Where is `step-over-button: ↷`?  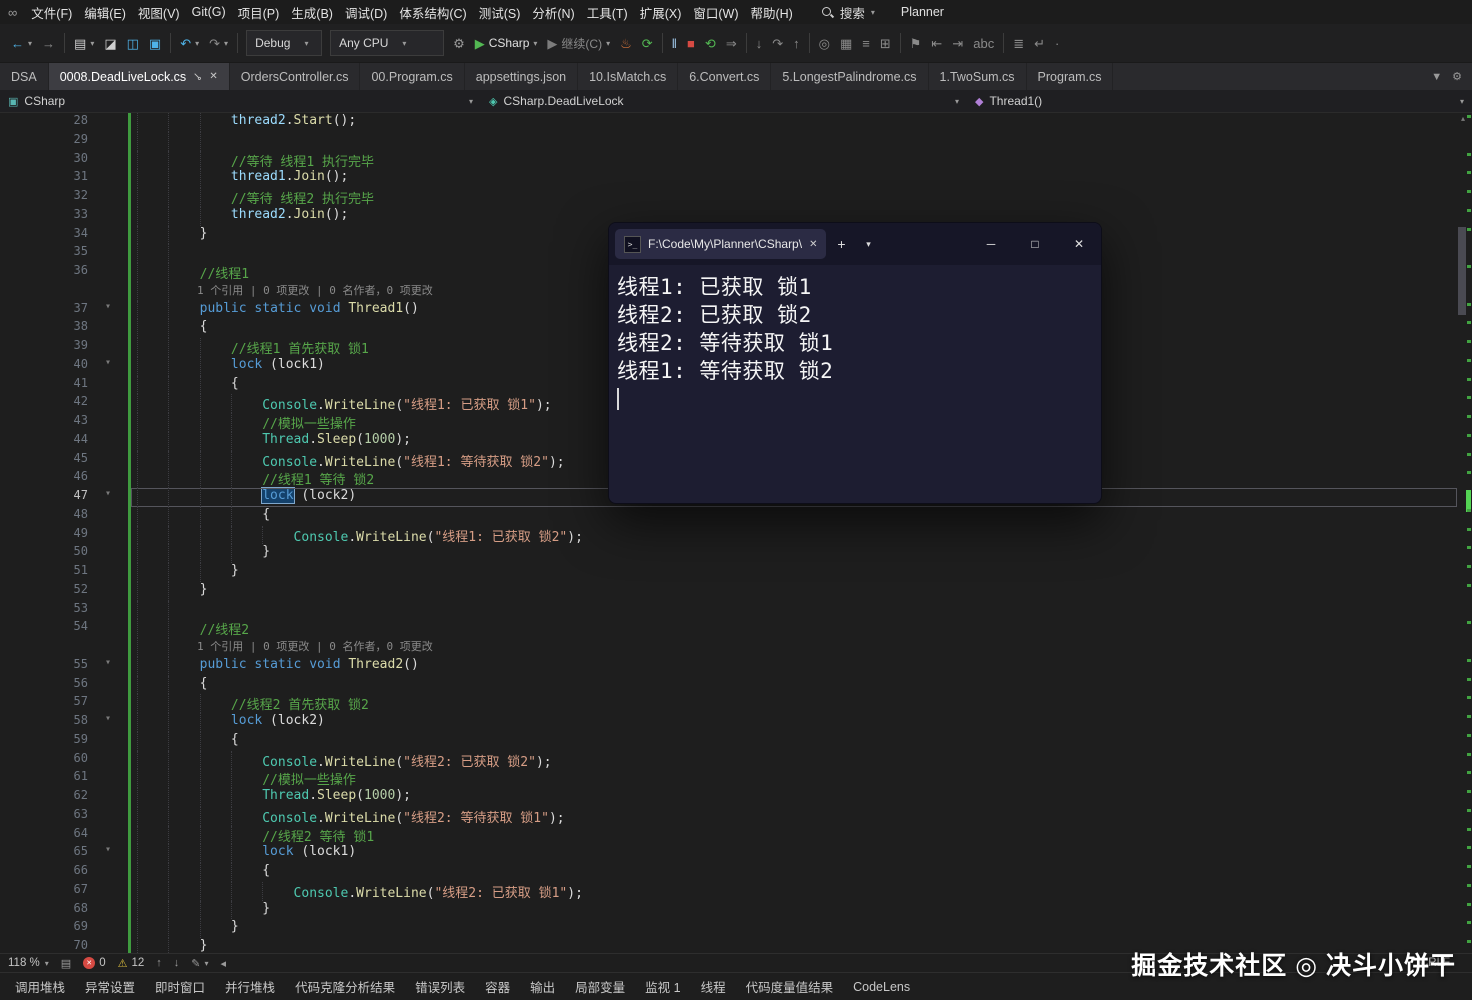 step-over-button: ↷ is located at coordinates (777, 43).